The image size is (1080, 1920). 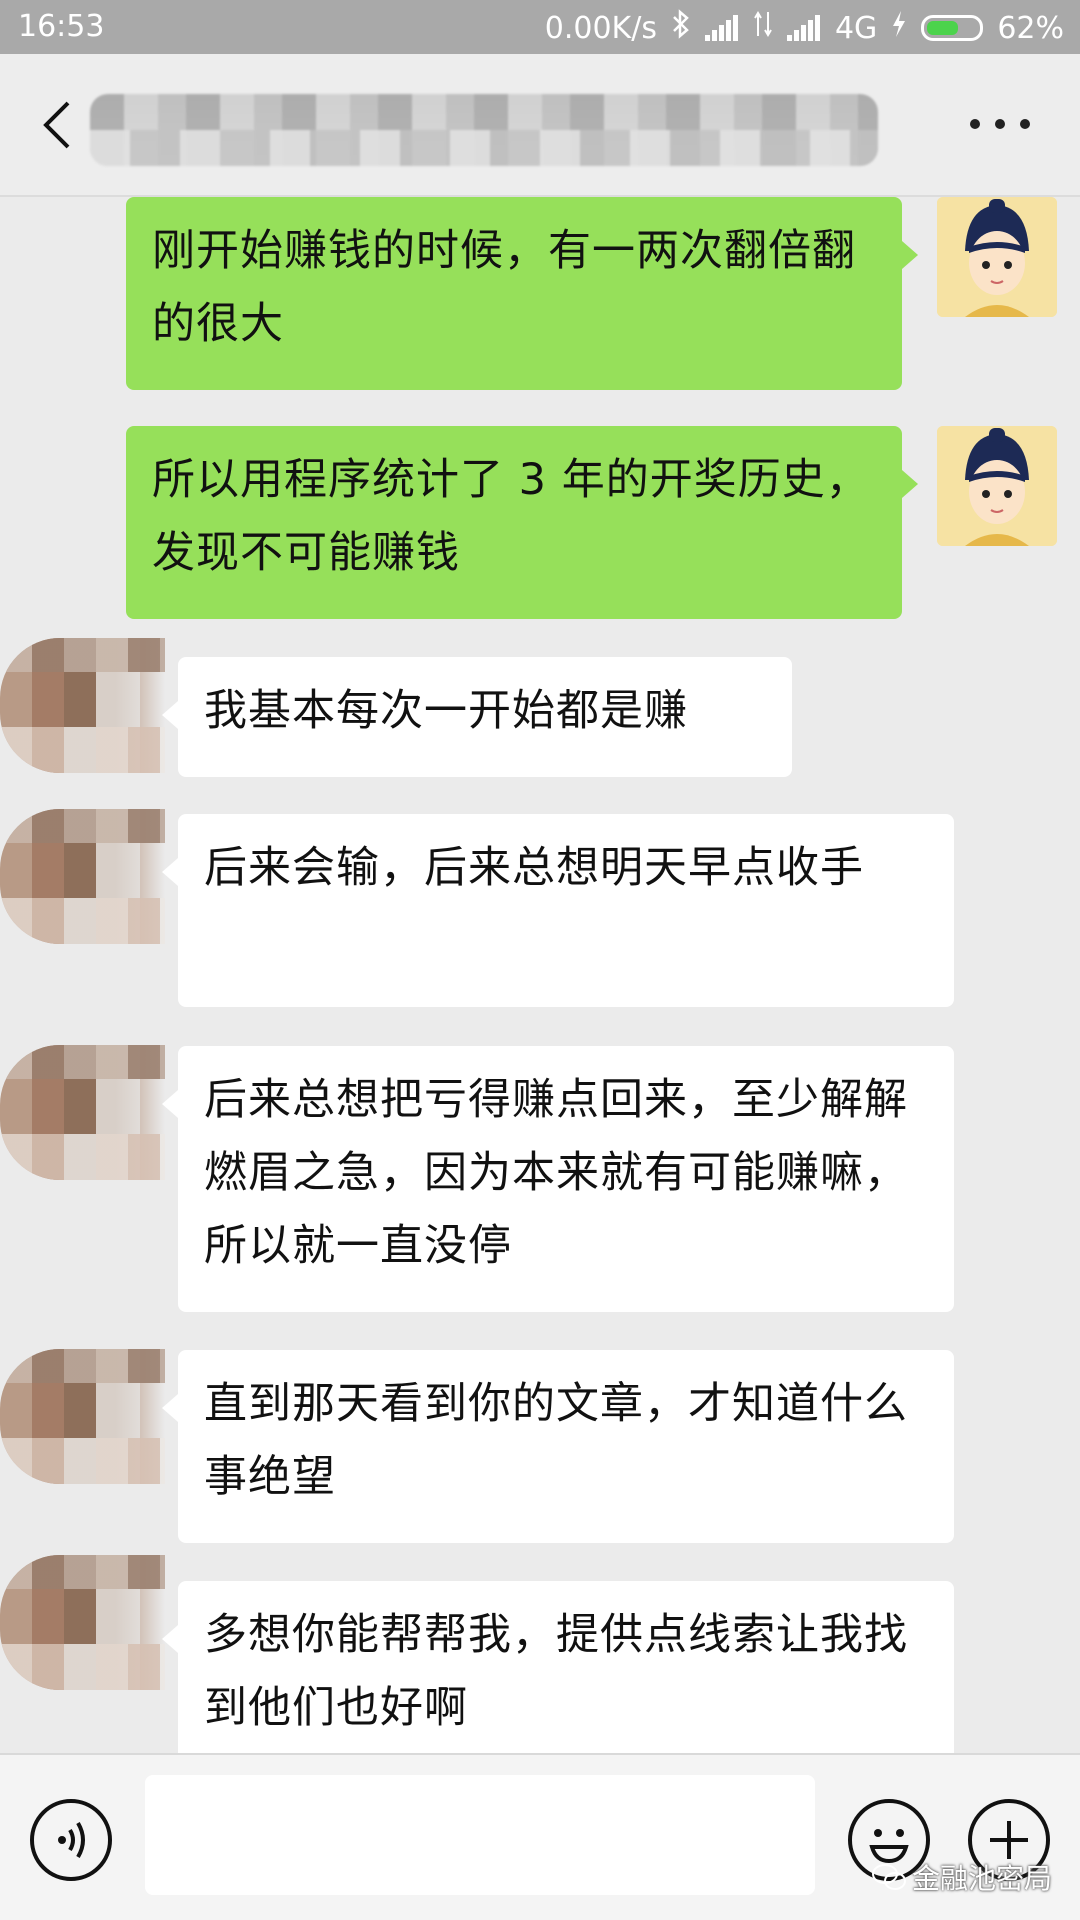 I want to click on status-time: 16:53, so click(x=61, y=26).